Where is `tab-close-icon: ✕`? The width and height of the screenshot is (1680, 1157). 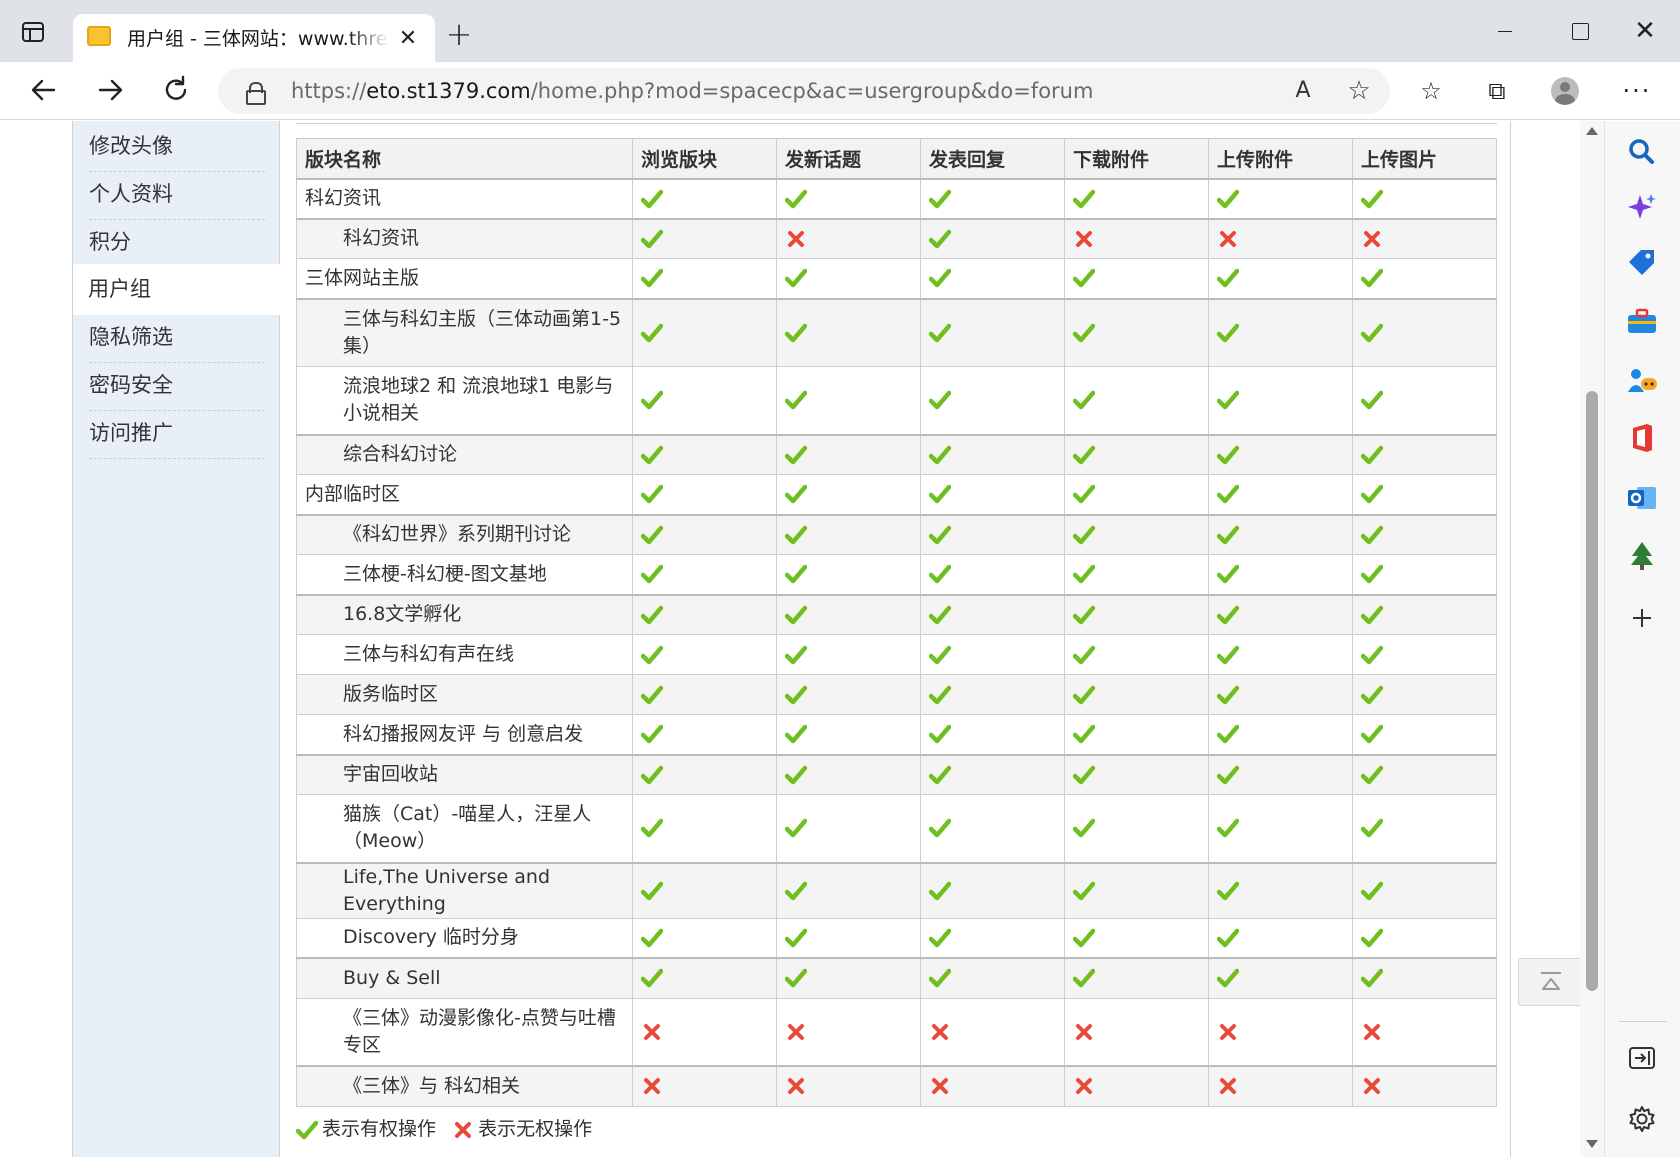
tab-close-icon: ✕ is located at coordinates (408, 39).